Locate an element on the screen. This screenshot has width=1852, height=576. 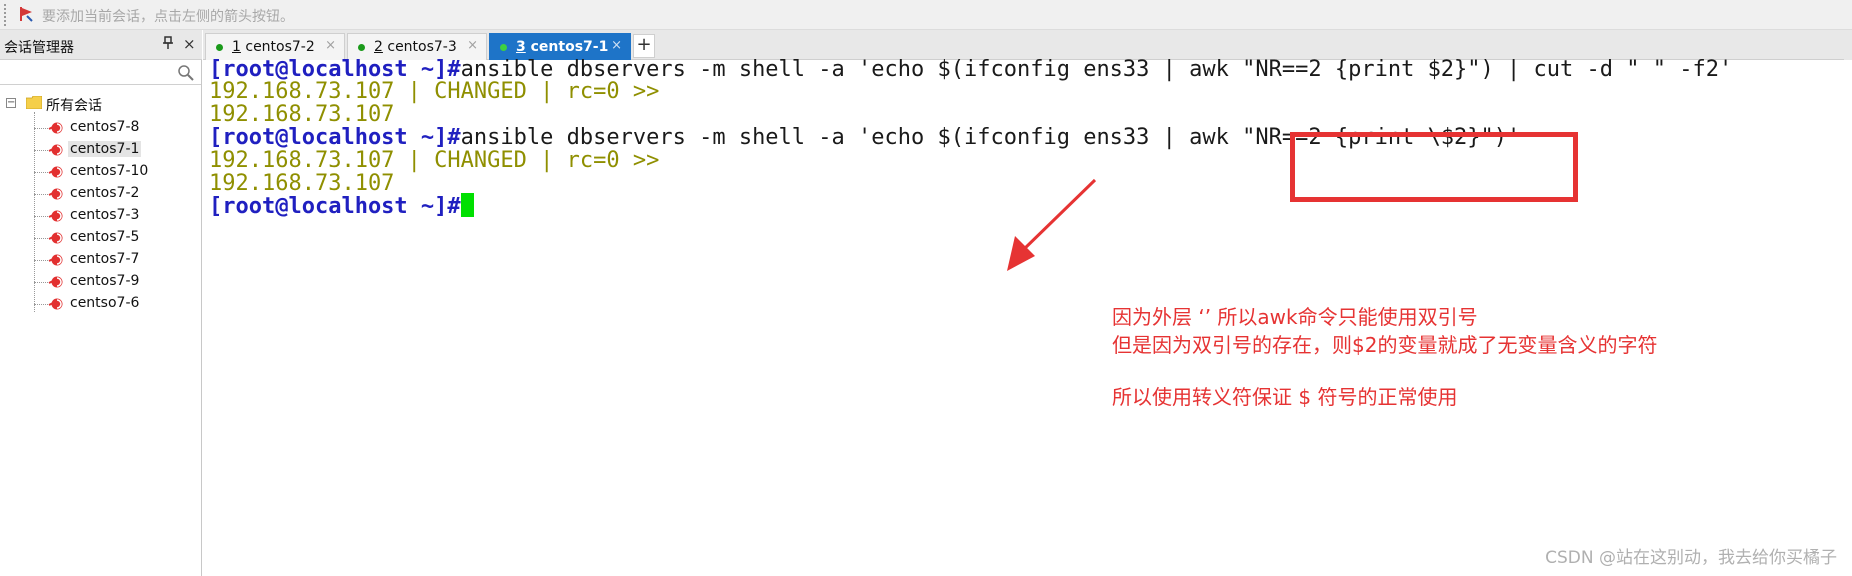
new-tab-button: + is located at coordinates (644, 46).